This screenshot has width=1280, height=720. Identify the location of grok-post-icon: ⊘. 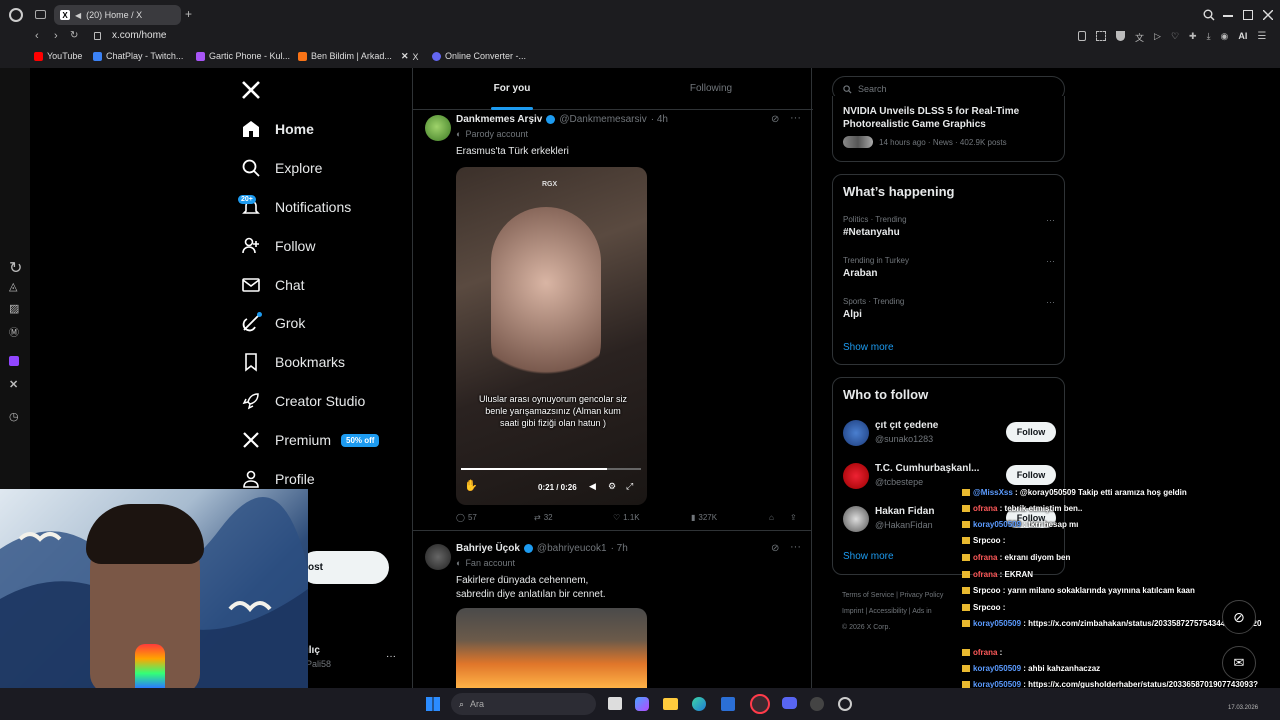
(775, 548).